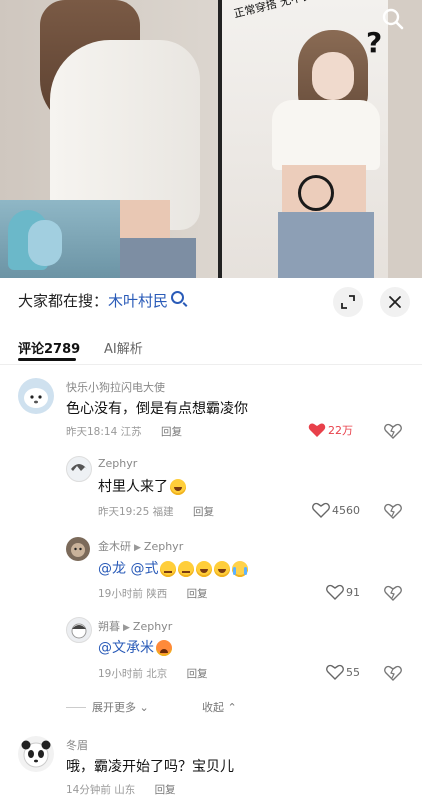 The image size is (422, 800). What do you see at coordinates (125, 790) in the screenshot?
I see `comment-location: 山东` at bounding box center [125, 790].